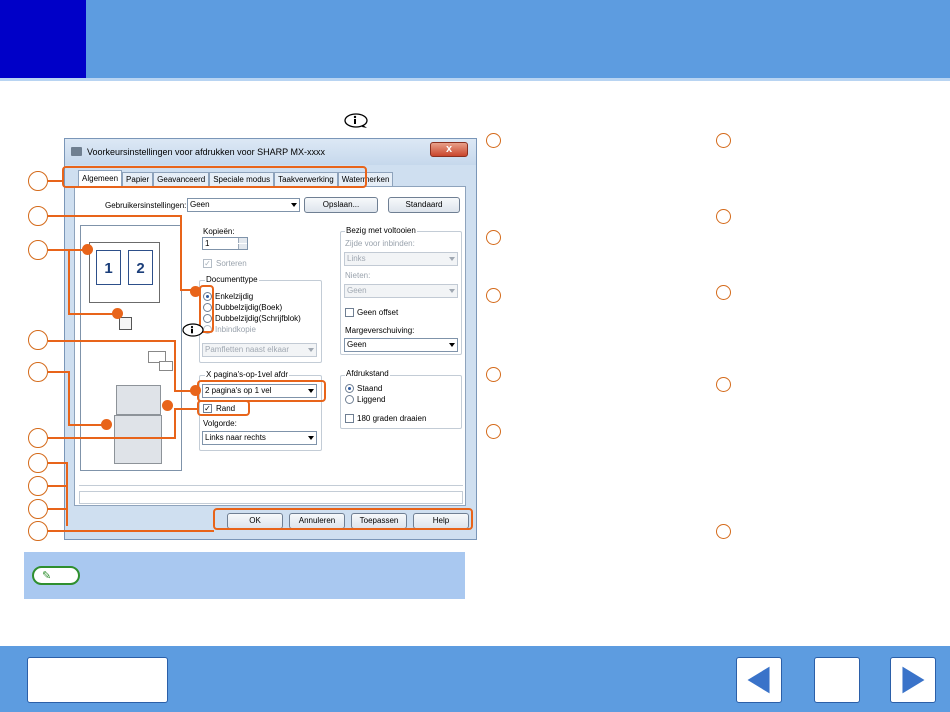  I want to click on finishing-label: Bezig met voltooien, so click(381, 230).